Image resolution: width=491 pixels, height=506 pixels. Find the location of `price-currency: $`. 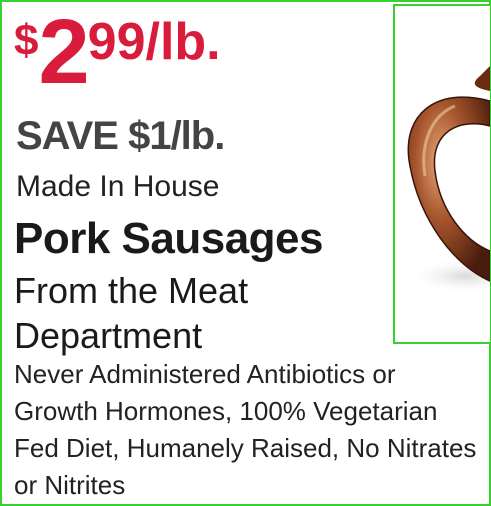

price-currency: $ is located at coordinates (26, 40).